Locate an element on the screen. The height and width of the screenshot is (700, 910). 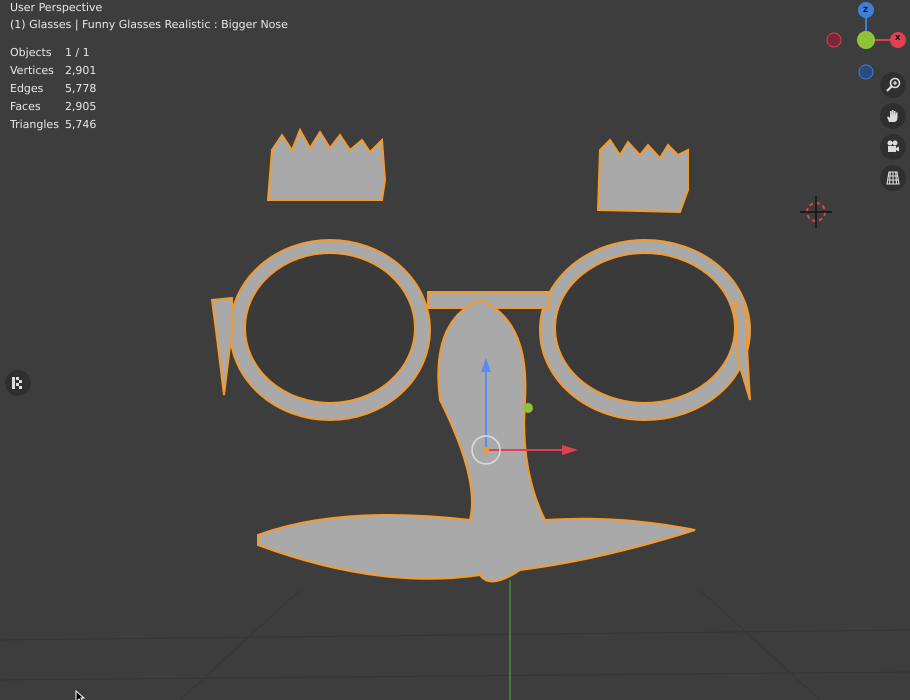
stat-value: 5,778 is located at coordinates (80, 89).